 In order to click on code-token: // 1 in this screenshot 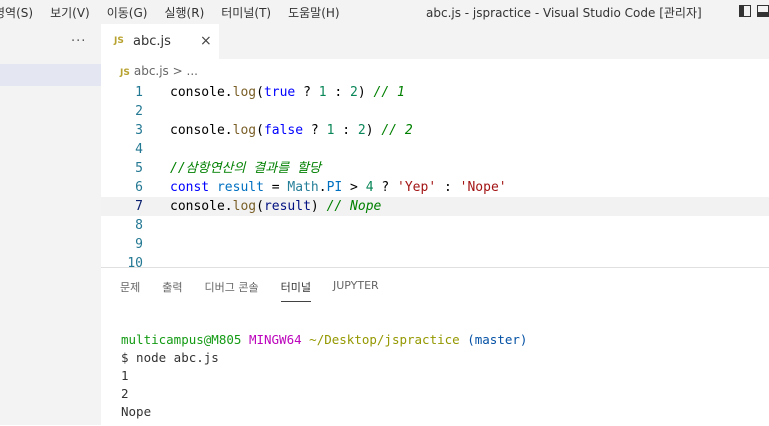, I will do `click(389, 92)`.